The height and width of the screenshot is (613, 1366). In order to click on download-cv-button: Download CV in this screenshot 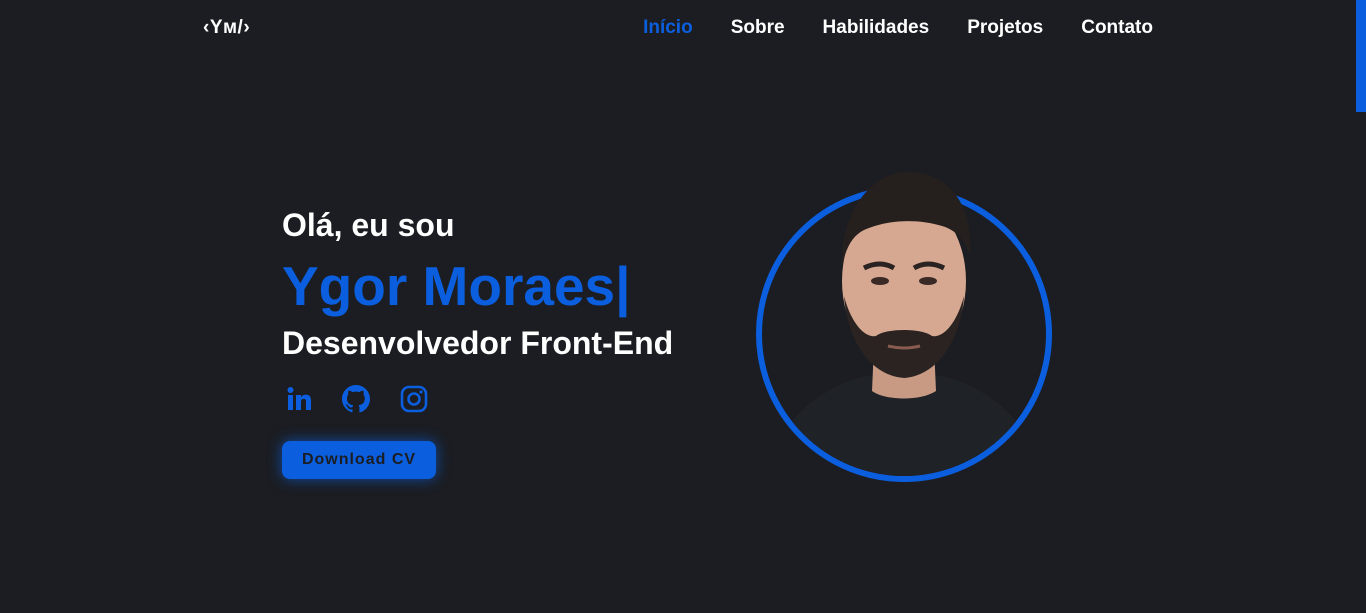, I will do `click(359, 460)`.